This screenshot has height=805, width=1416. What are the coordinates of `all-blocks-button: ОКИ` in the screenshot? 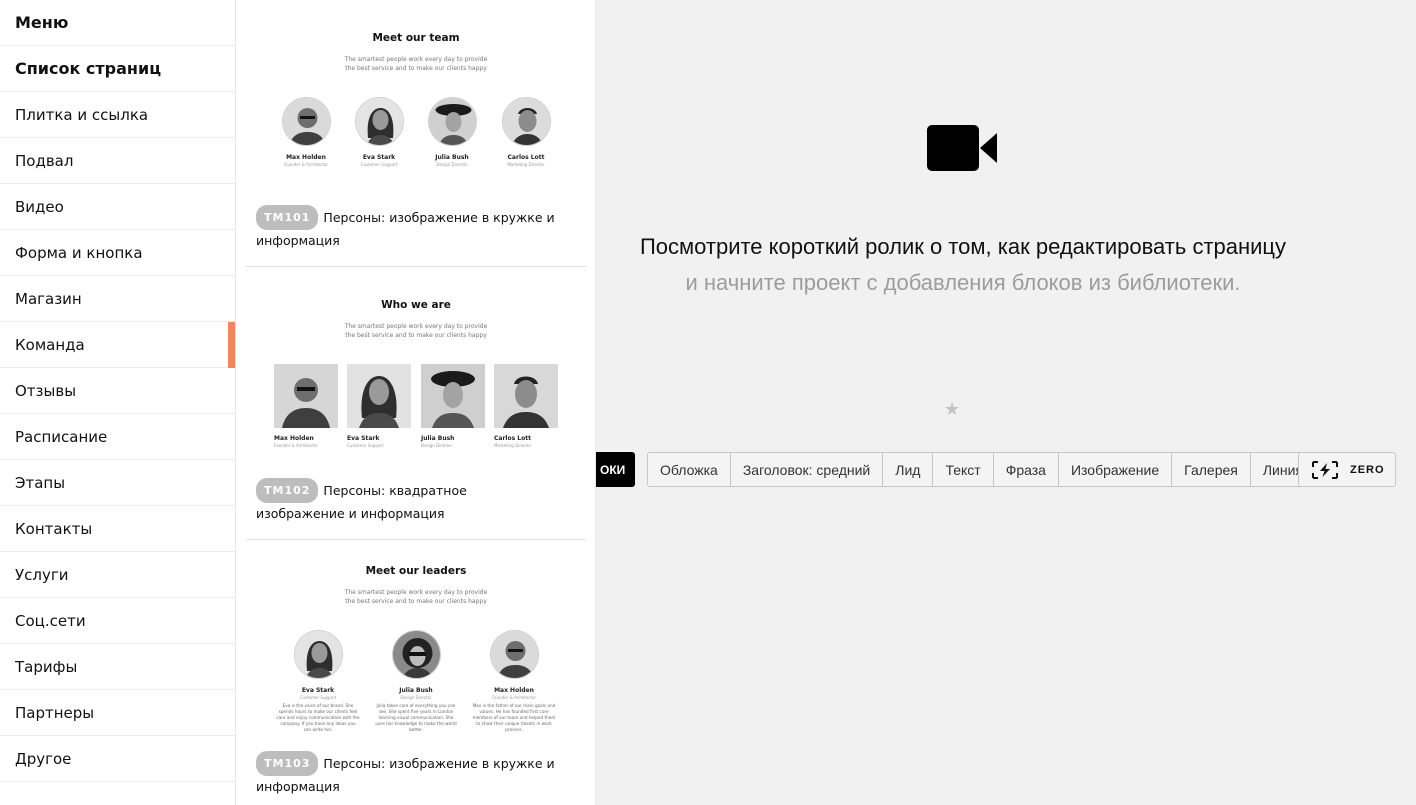 It's located at (615, 469).